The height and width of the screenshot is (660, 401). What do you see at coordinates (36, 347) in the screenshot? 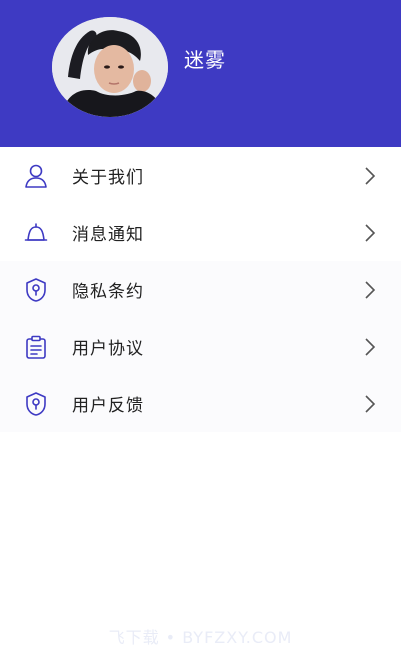
I see `clipboard-icon` at bounding box center [36, 347].